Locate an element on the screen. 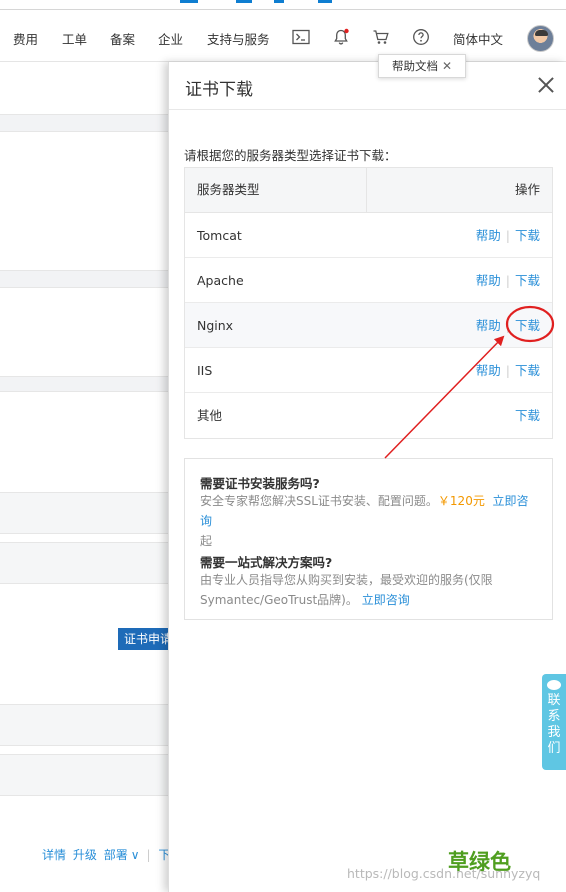 The height and width of the screenshot is (892, 566). nav-item-icp: 备案 is located at coordinates (122, 38).